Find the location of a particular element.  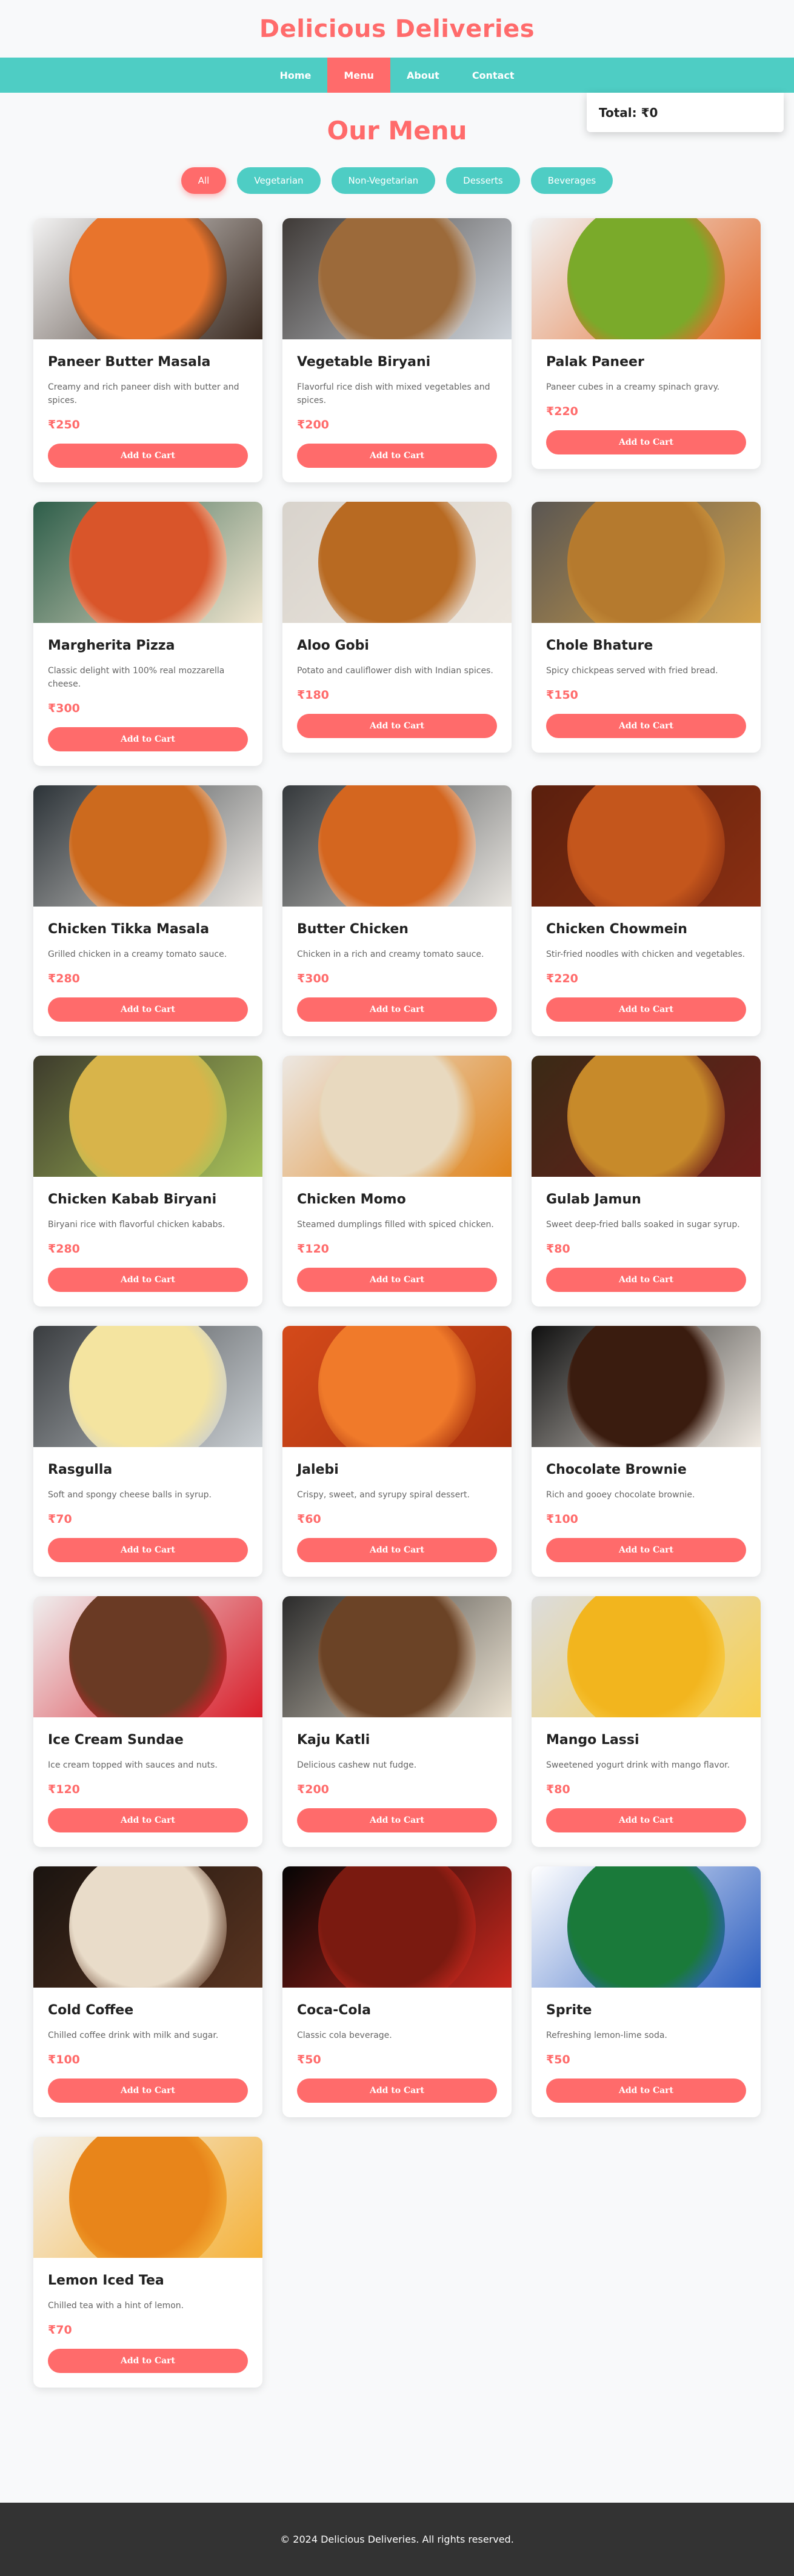

nav-home: Home is located at coordinates (295, 75).